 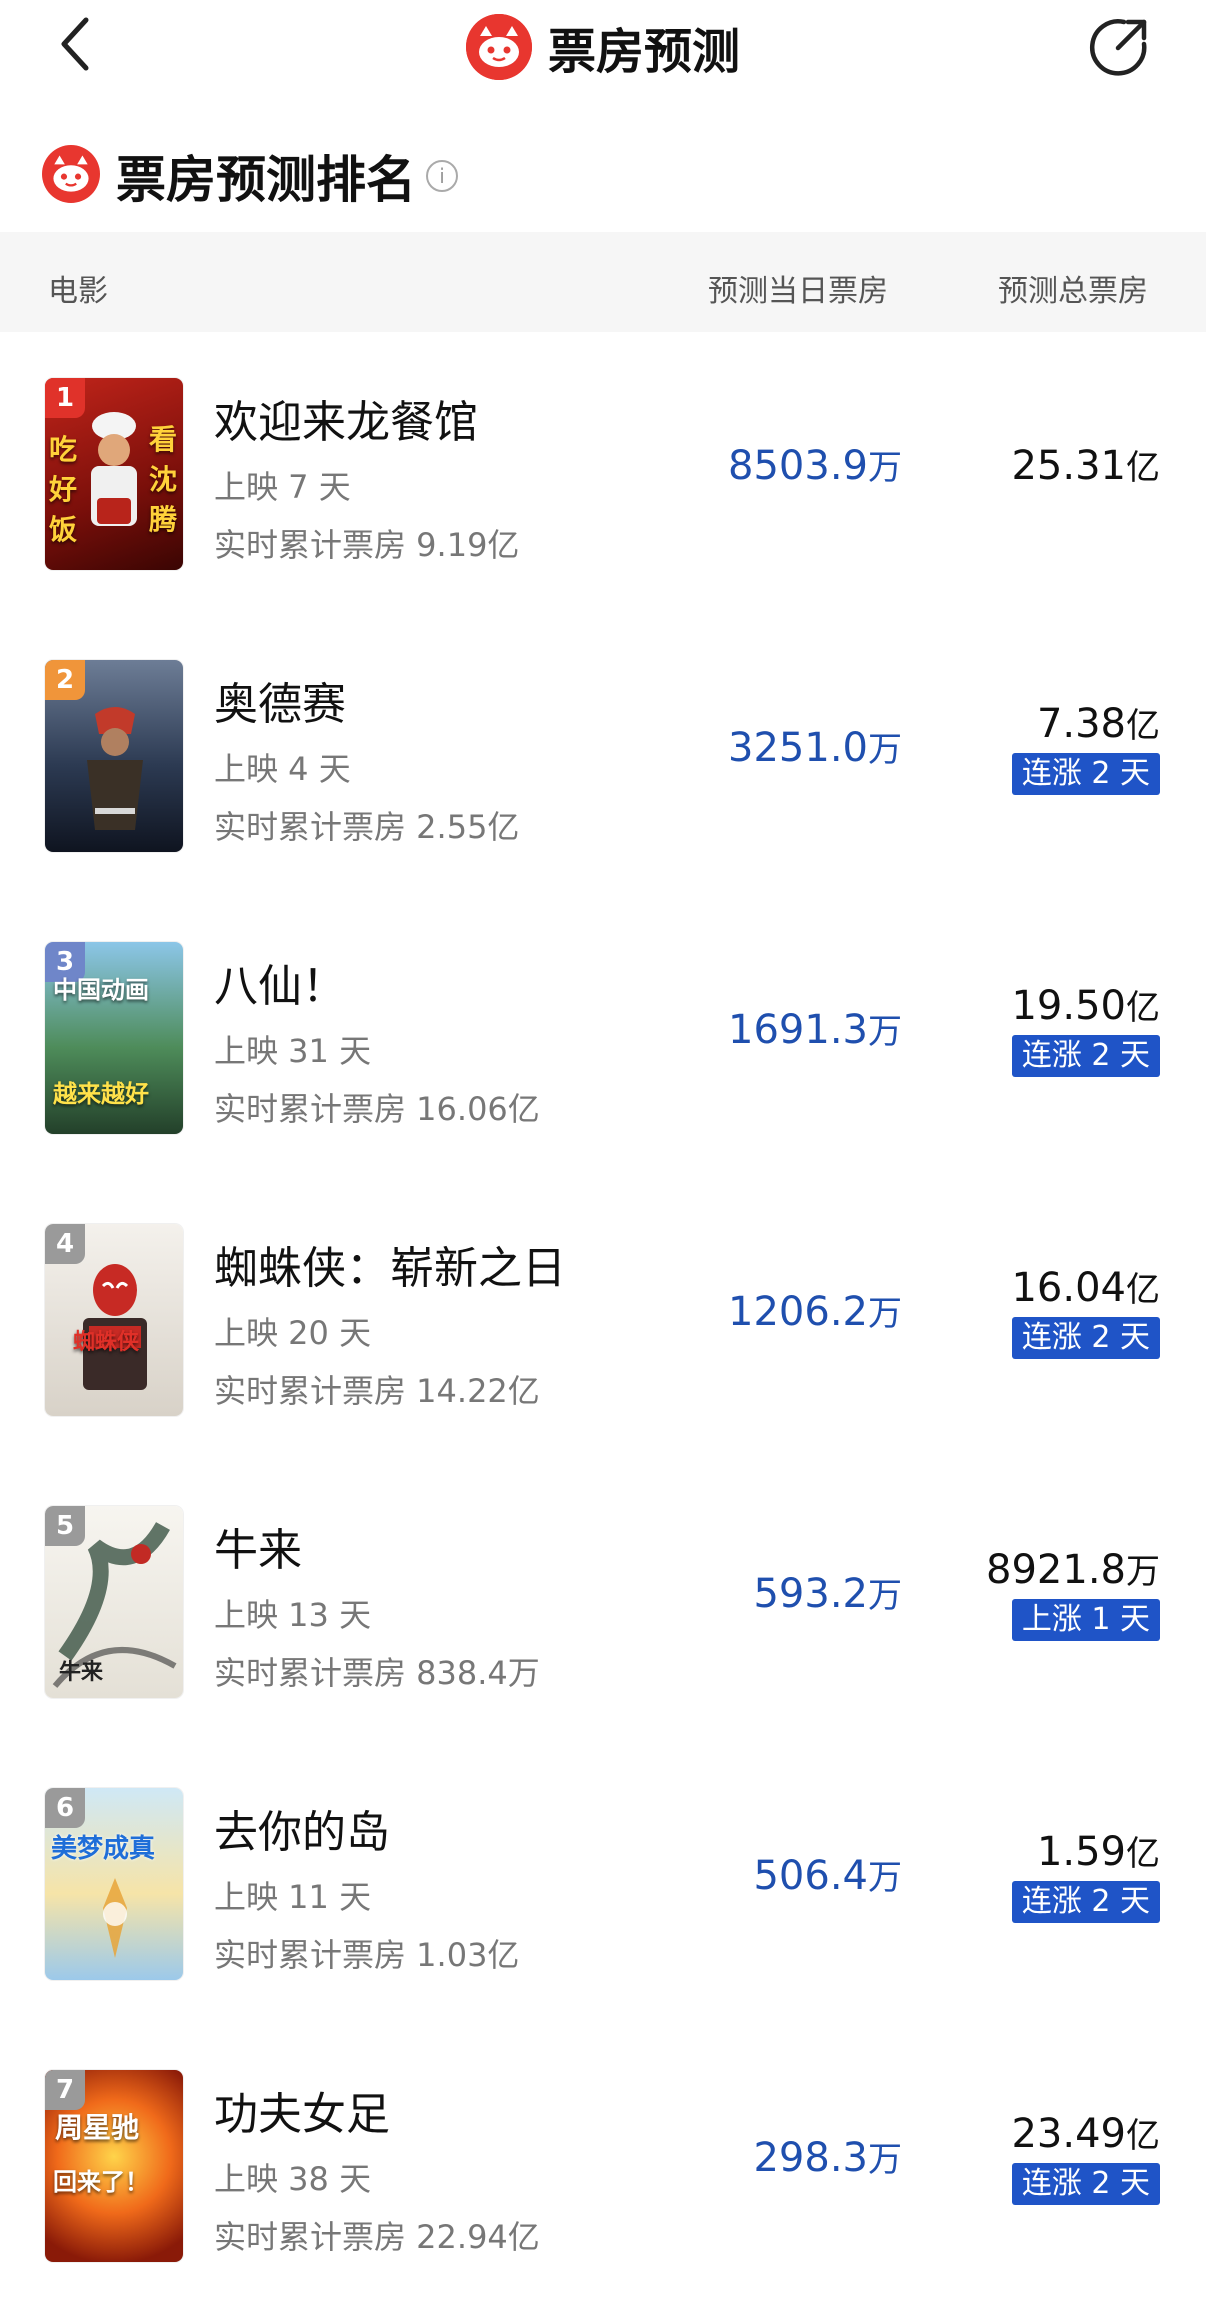 I want to click on table-header: 电影 预测当日票房 预测总票房, so click(x=603, y=282).